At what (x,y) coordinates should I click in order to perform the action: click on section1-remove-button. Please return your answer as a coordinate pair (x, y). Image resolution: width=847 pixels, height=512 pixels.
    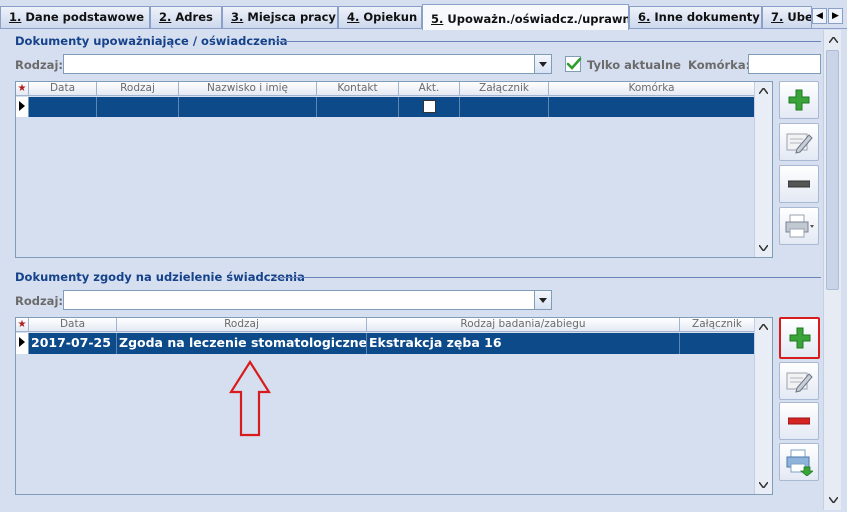
    Looking at the image, I should click on (799, 184).